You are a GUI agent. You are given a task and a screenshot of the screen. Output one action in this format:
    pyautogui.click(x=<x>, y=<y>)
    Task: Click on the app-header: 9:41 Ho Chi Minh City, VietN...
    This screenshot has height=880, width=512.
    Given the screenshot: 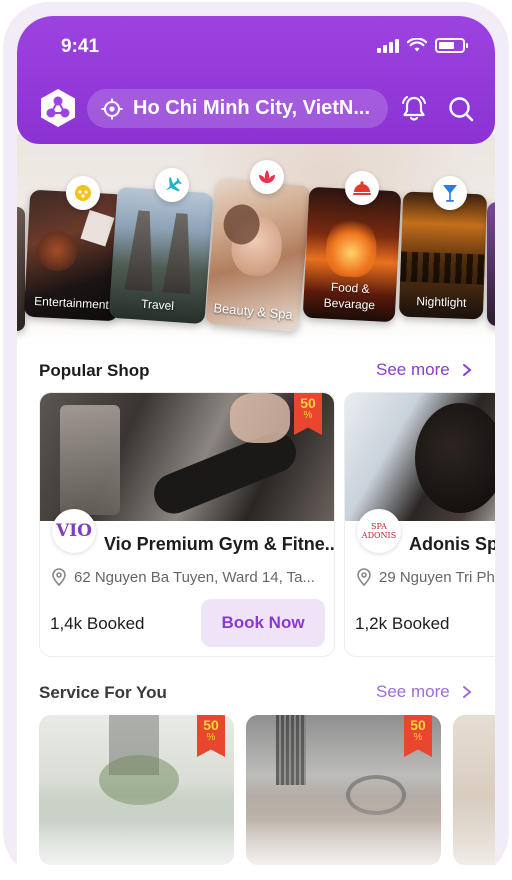 What is the action you would take?
    pyautogui.click(x=256, y=80)
    